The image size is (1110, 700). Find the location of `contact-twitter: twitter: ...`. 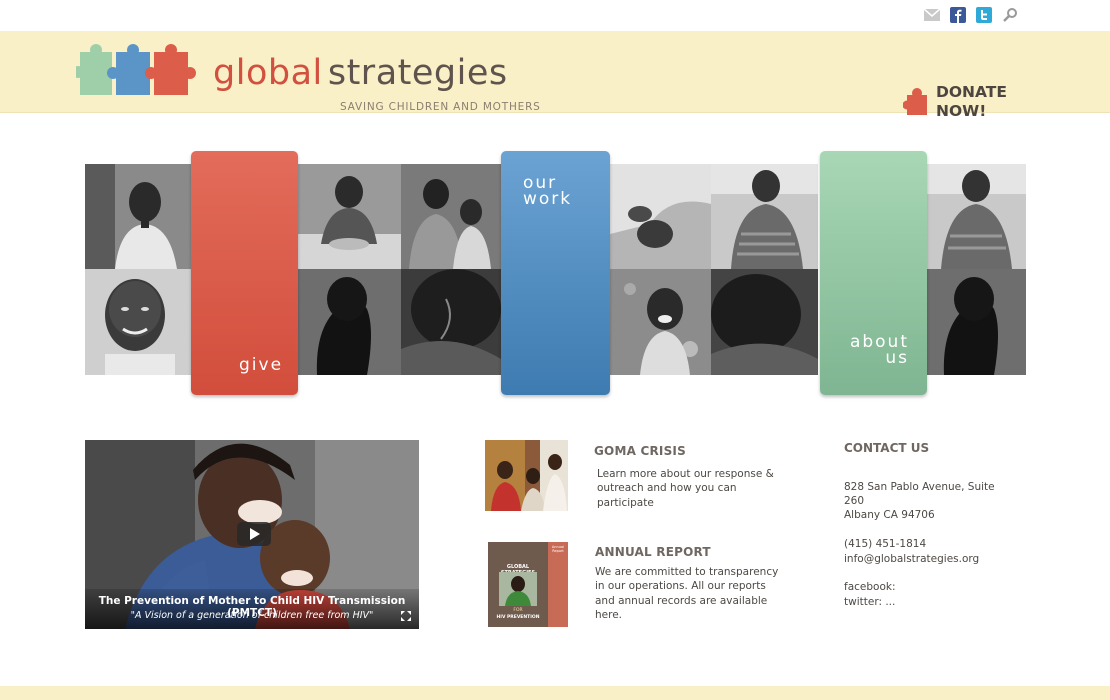

contact-twitter: twitter: ... is located at coordinates (869, 602).